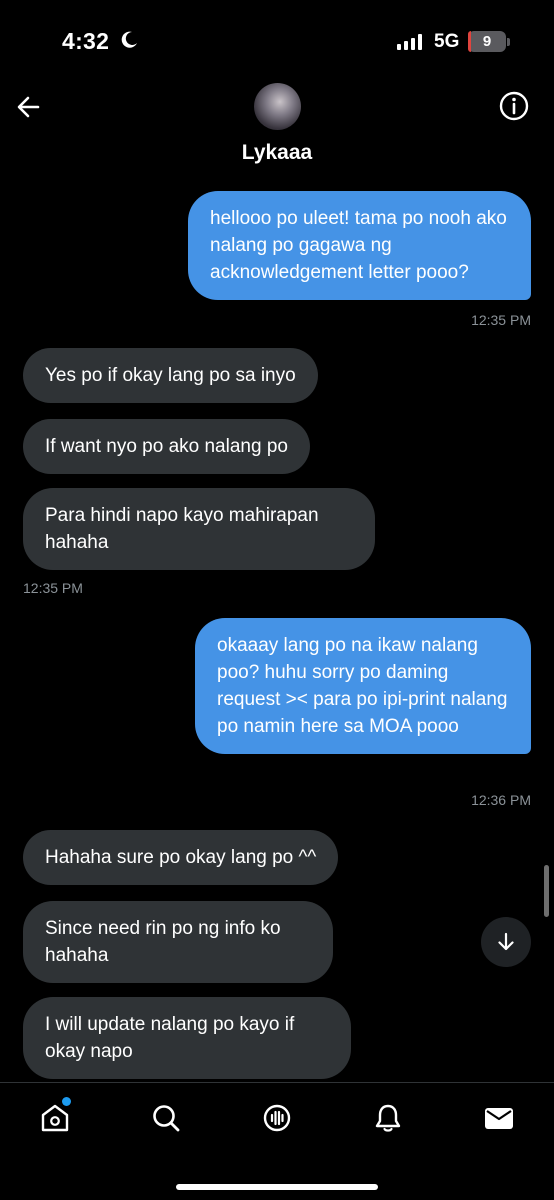  What do you see at coordinates (447, 41) in the screenshot?
I see `network-type: 5G` at bounding box center [447, 41].